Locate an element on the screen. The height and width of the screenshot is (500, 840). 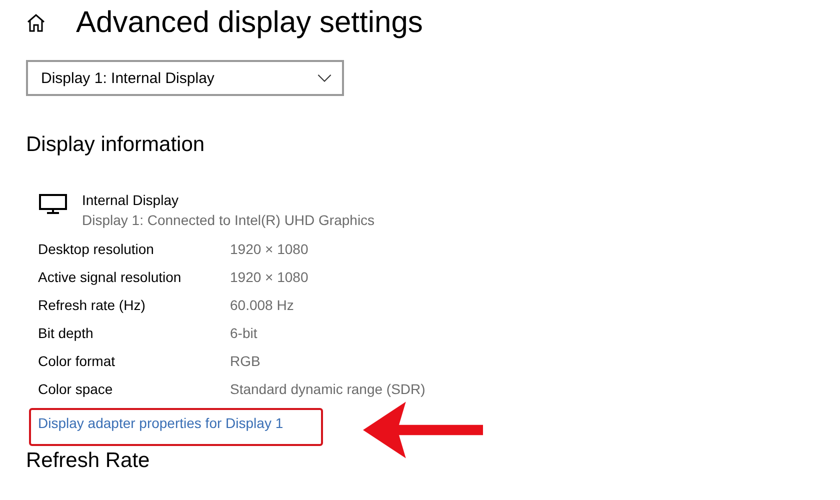
adapter-properties-link: Display adapter properties for Display 1 is located at coordinates (161, 423).